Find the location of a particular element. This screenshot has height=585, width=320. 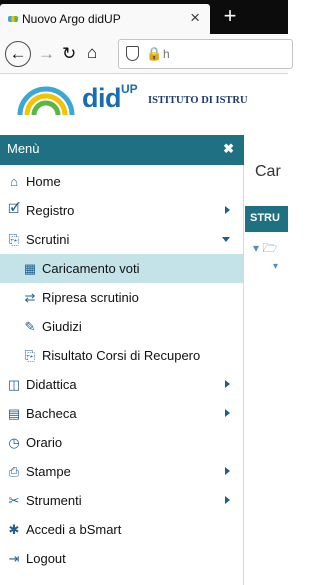

home-icon: ⌂ is located at coordinates (14, 181).